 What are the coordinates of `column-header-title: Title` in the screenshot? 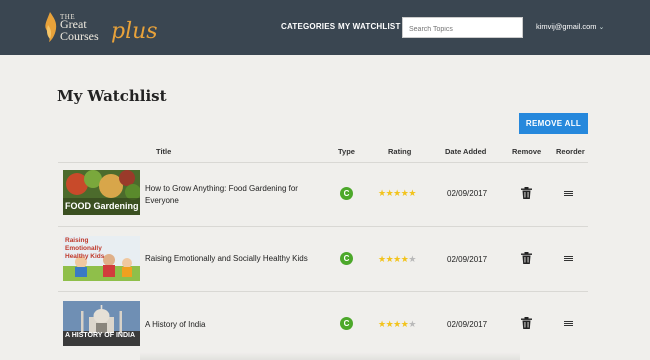 It's located at (164, 151).